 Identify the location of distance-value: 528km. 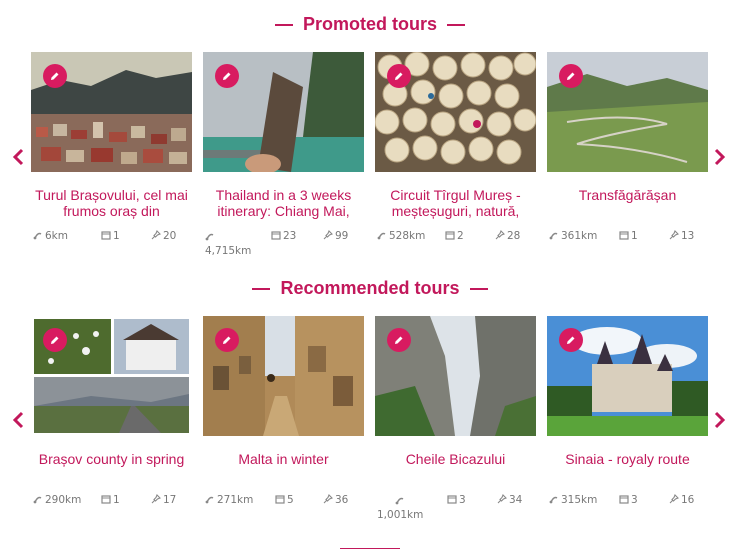
(407, 236).